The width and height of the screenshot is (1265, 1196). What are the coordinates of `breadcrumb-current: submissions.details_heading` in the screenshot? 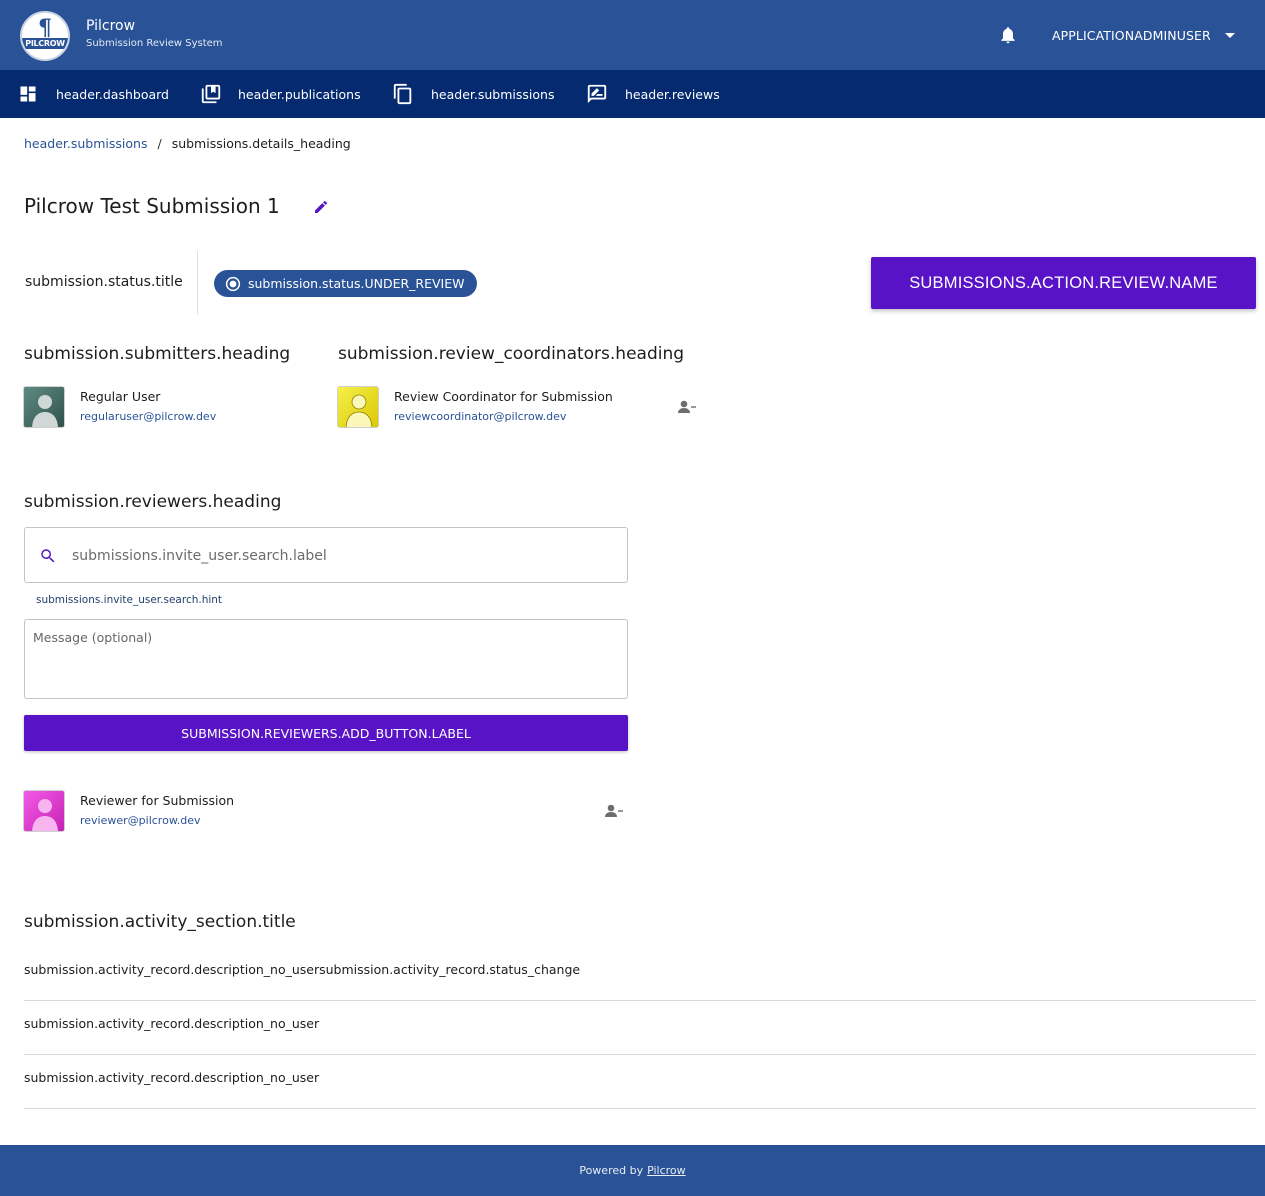 It's located at (261, 143).